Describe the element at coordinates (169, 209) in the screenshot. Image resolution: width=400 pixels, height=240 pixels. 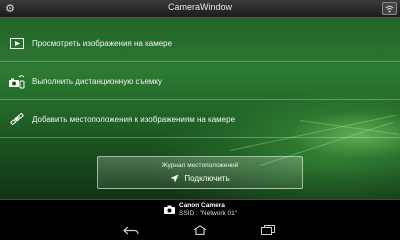
I see `camera-icon` at that location.